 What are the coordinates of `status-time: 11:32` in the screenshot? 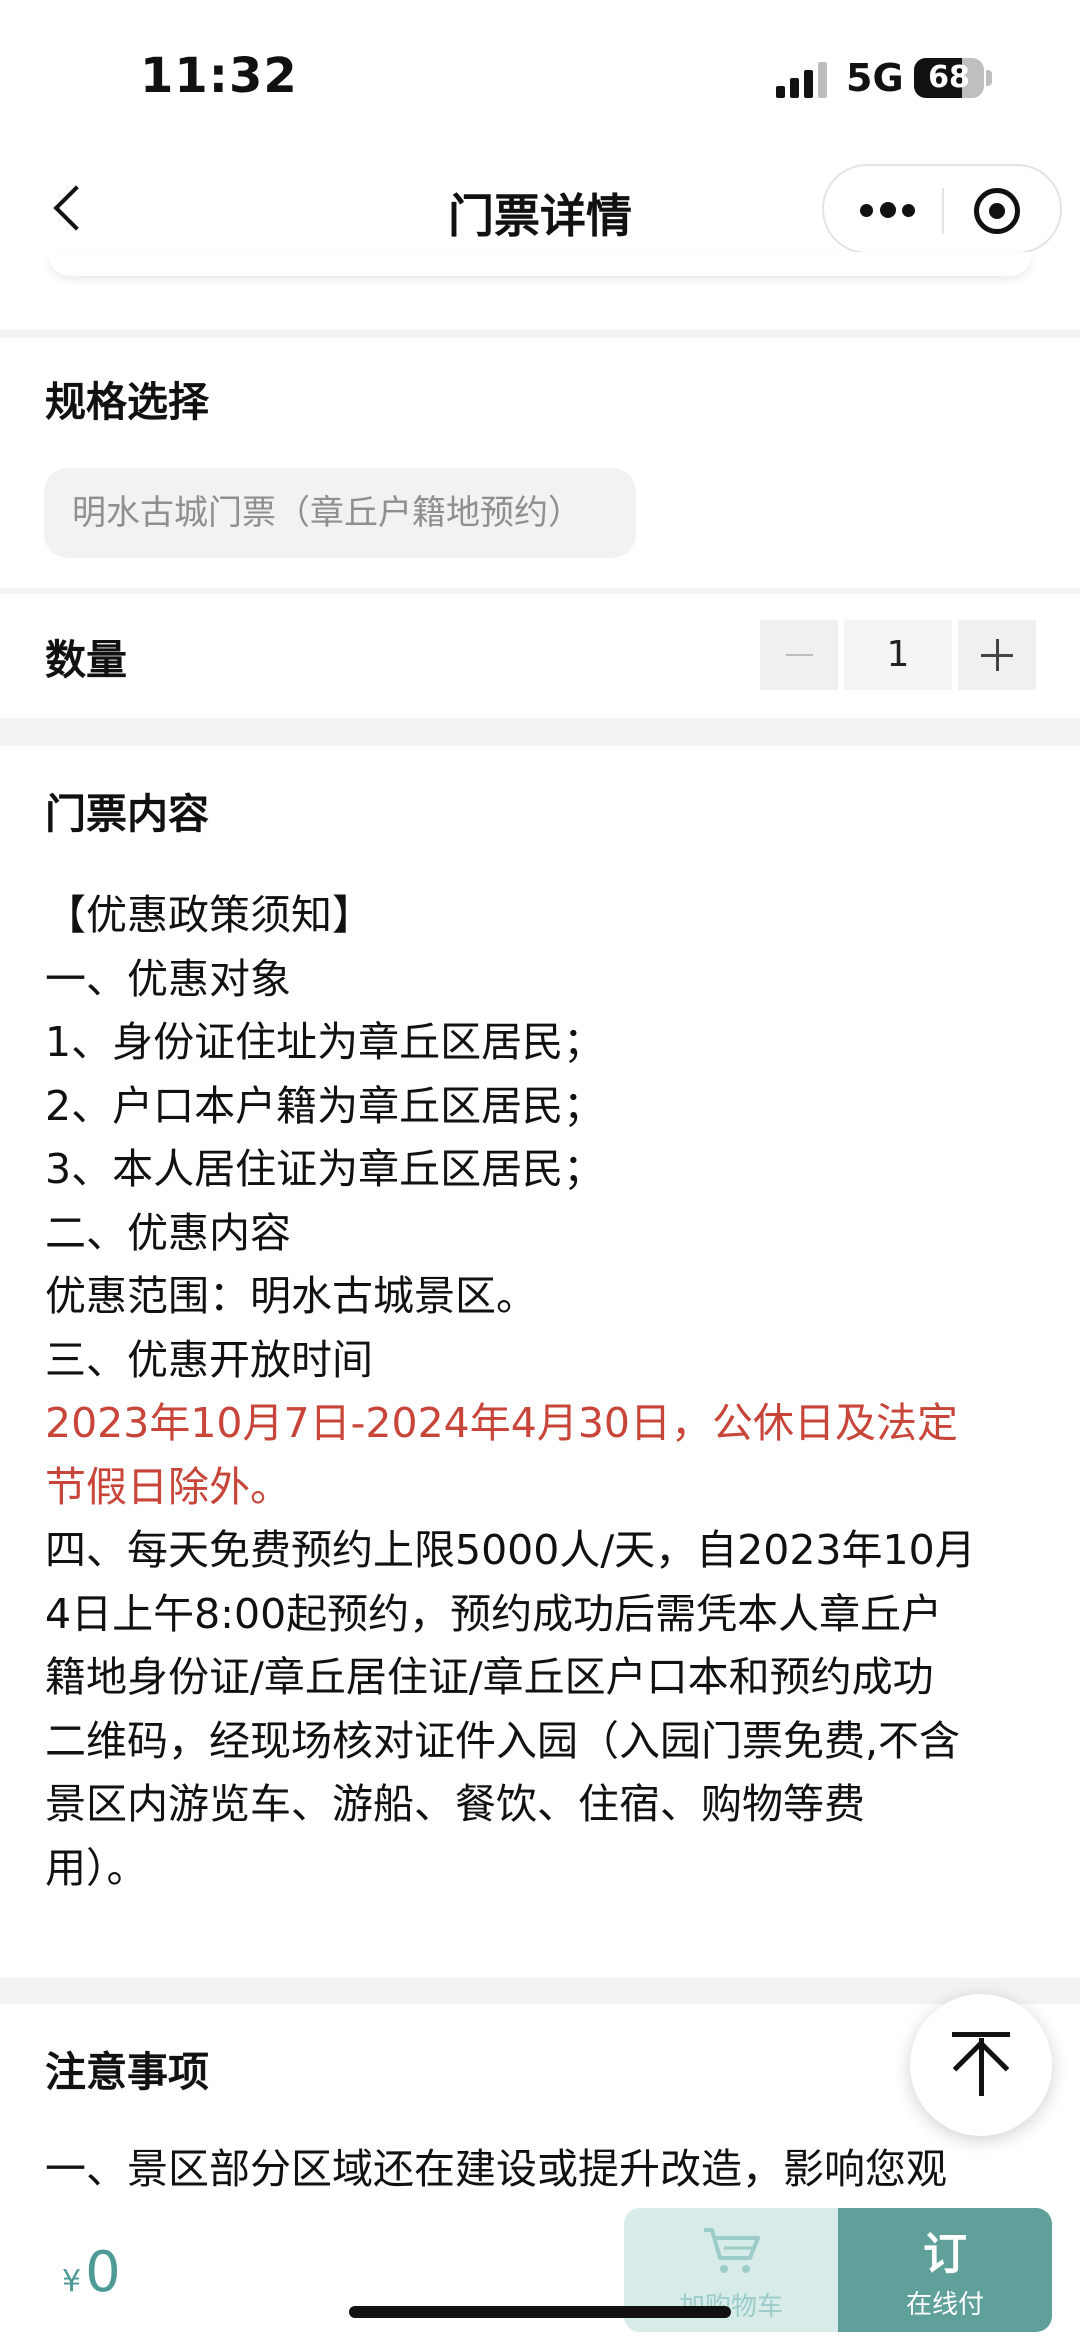 It's located at (219, 76).